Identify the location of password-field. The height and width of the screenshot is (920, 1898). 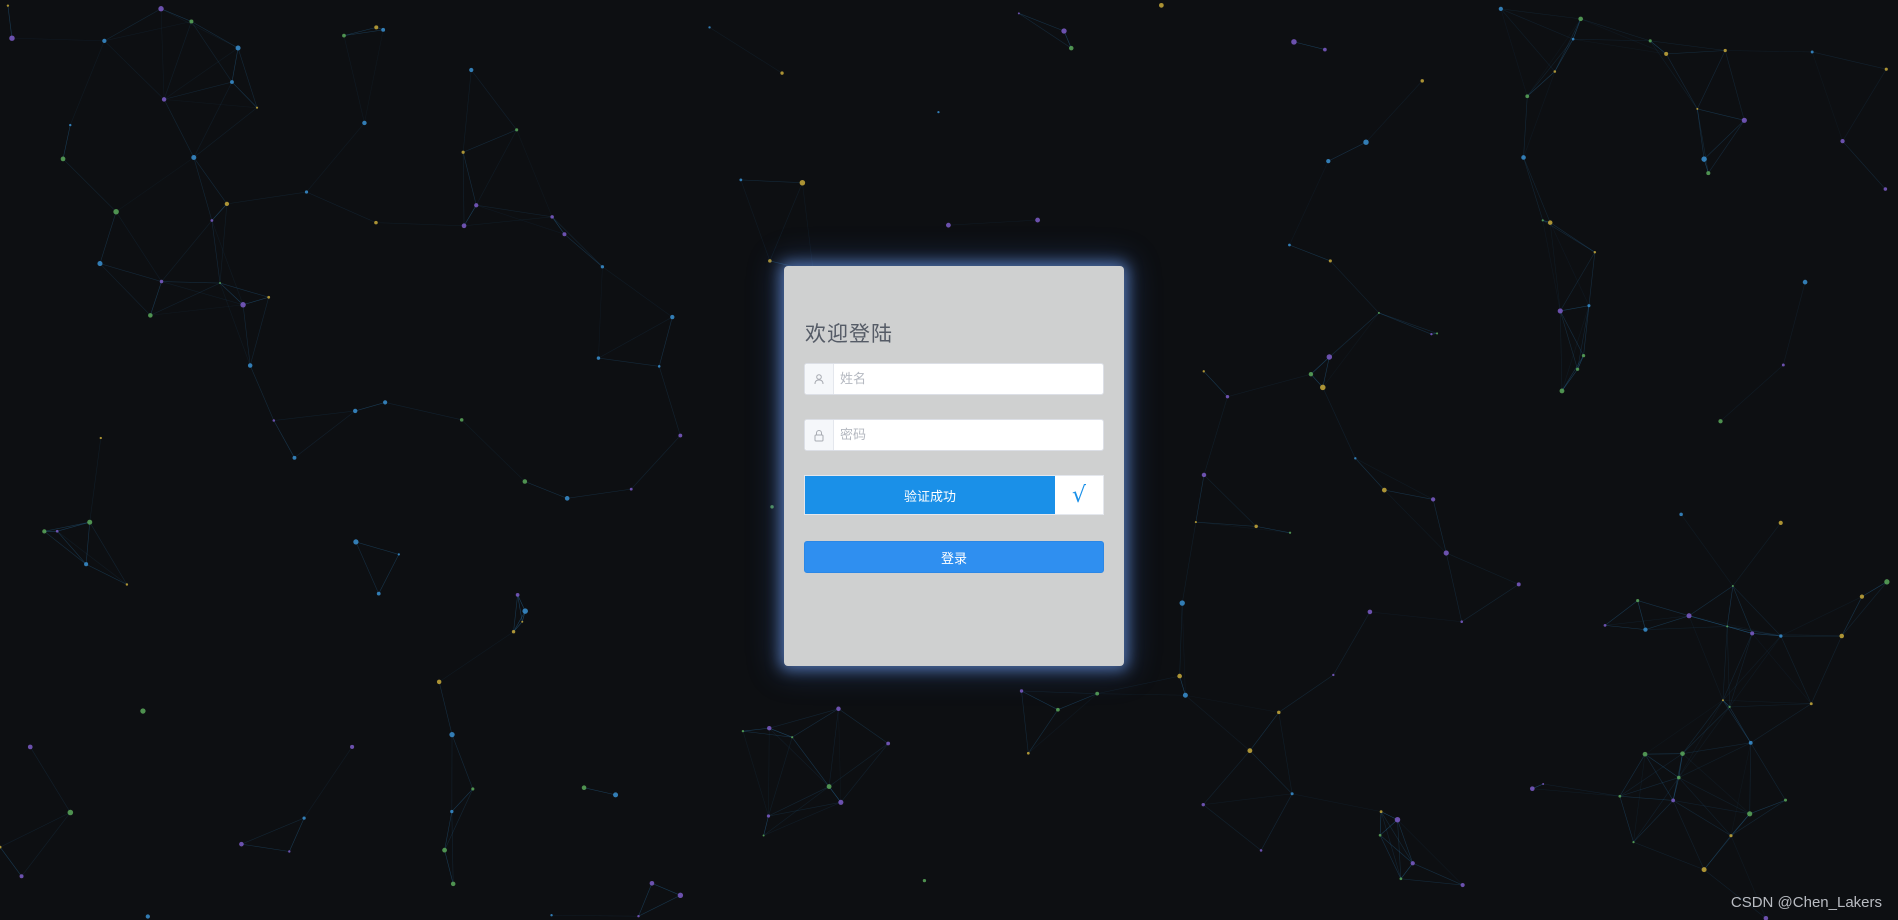
(954, 435).